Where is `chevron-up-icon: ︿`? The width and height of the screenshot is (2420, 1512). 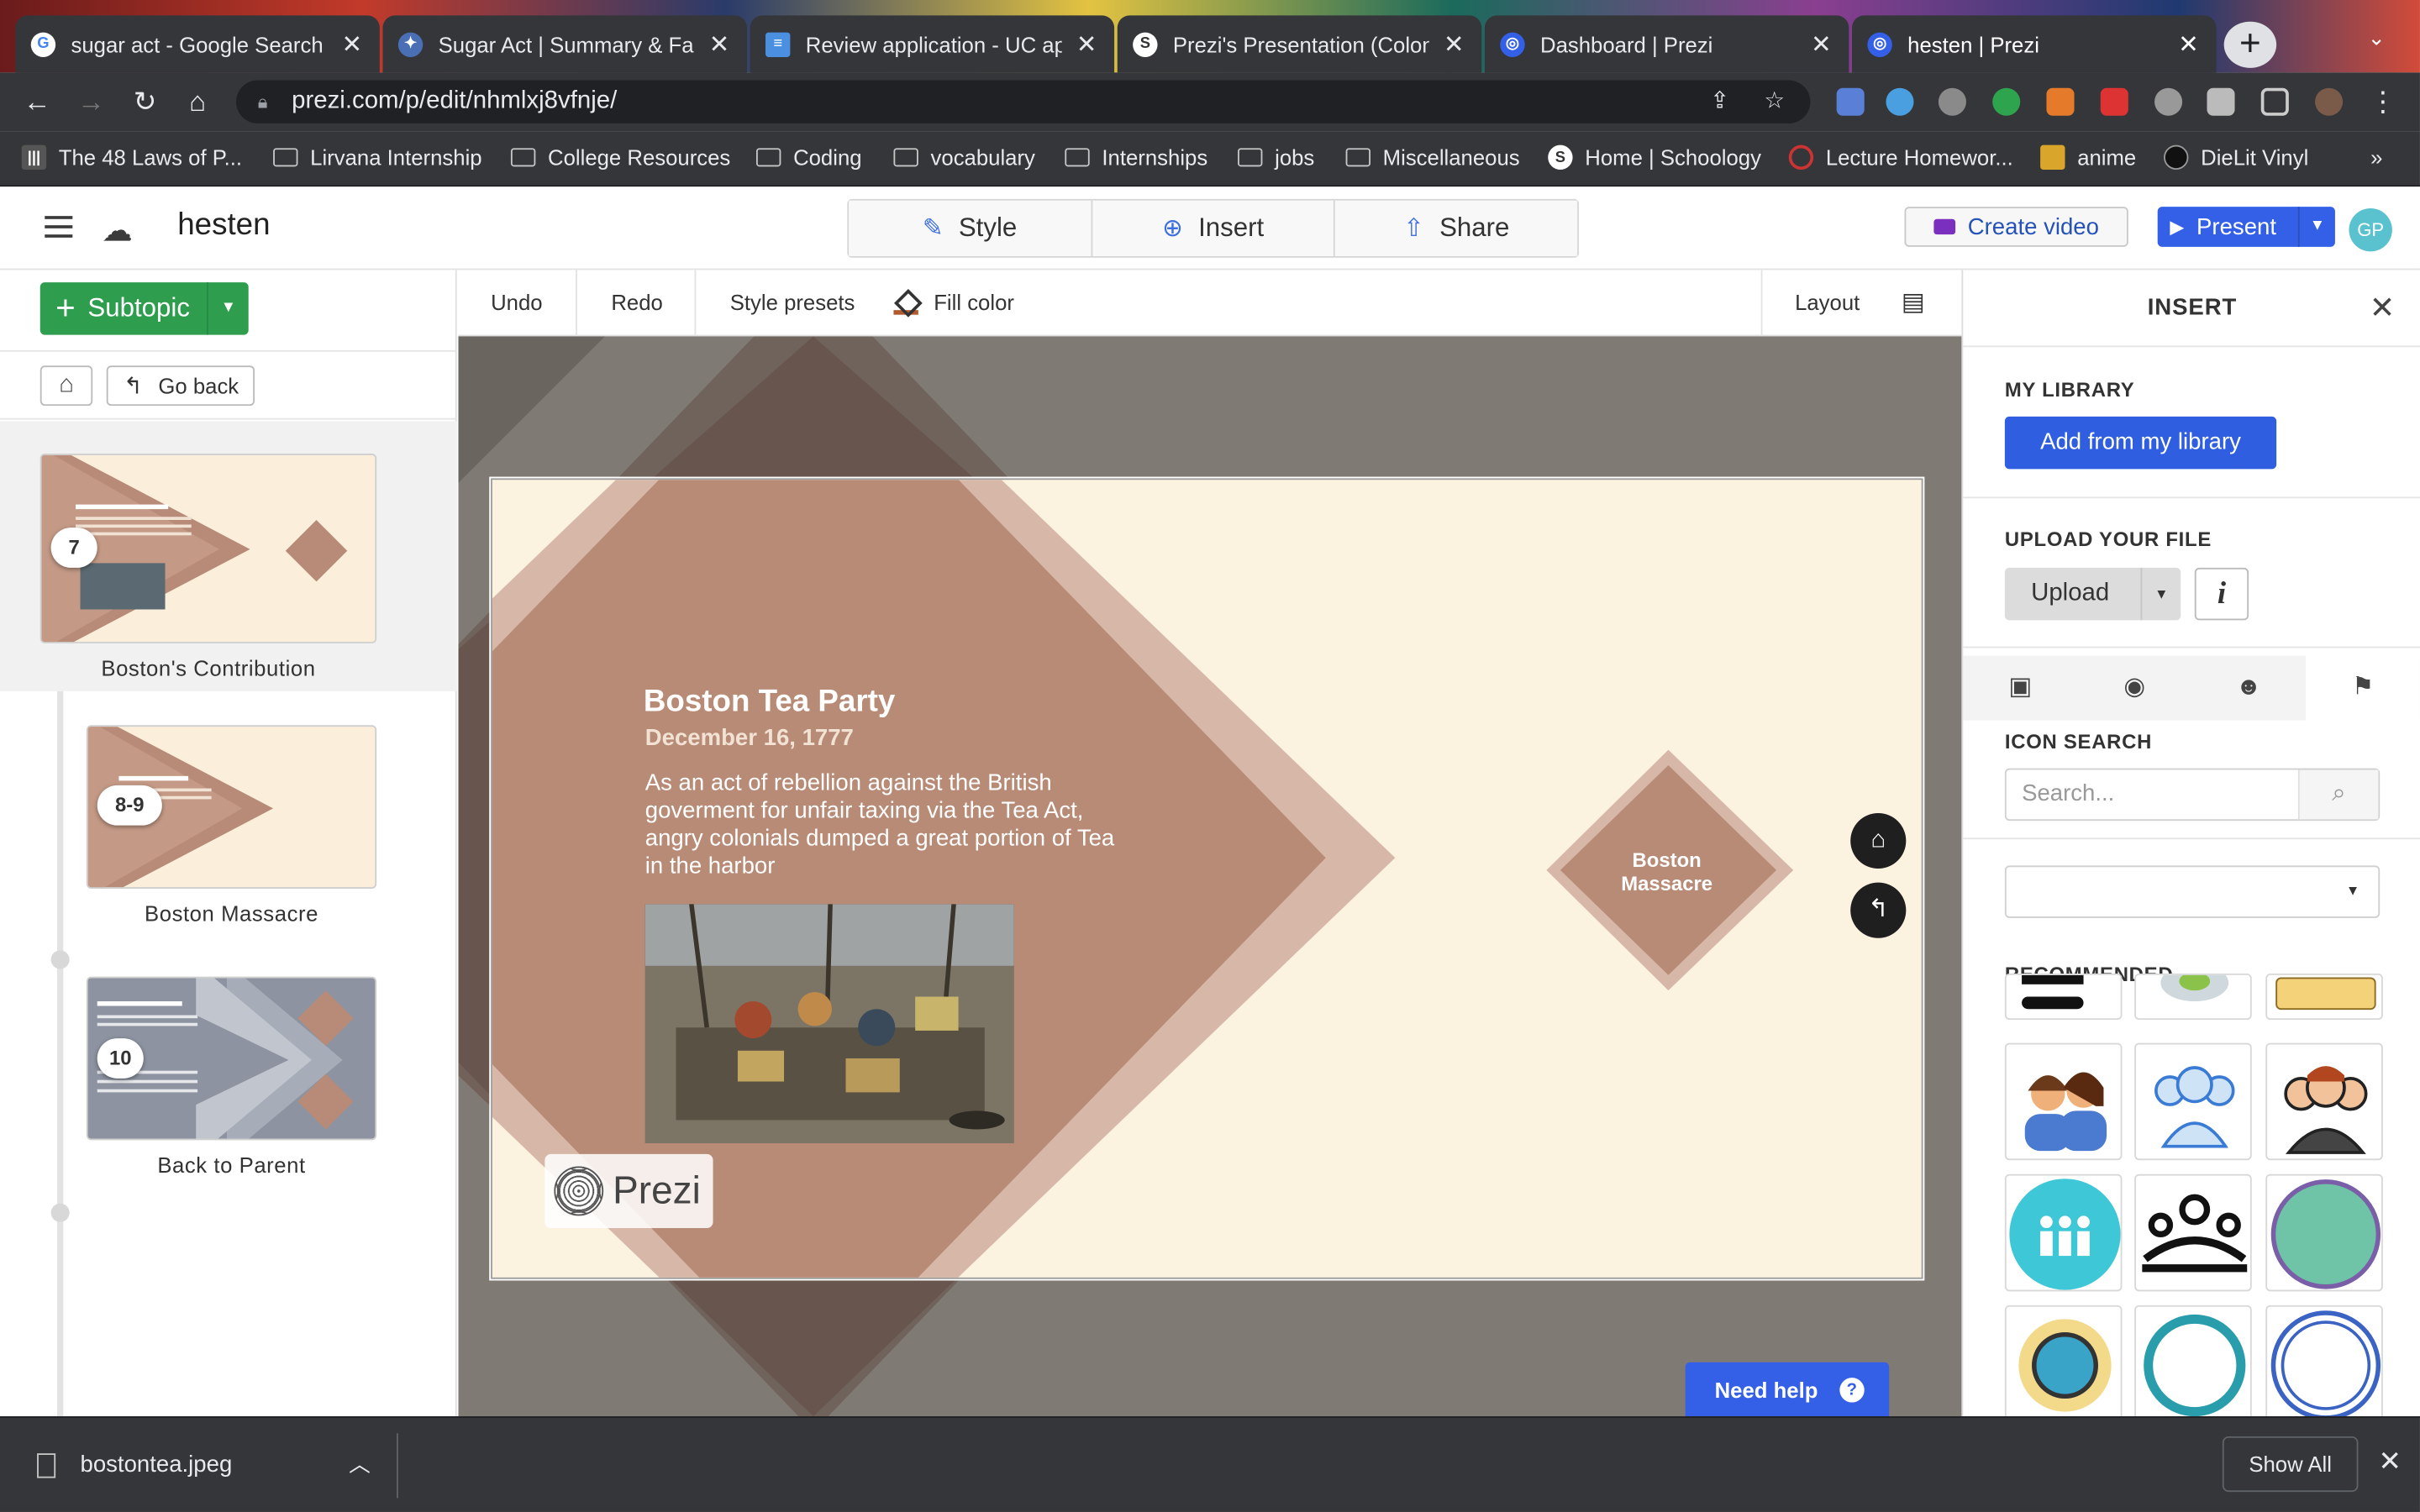 chevron-up-icon: ︿ is located at coordinates (360, 1464).